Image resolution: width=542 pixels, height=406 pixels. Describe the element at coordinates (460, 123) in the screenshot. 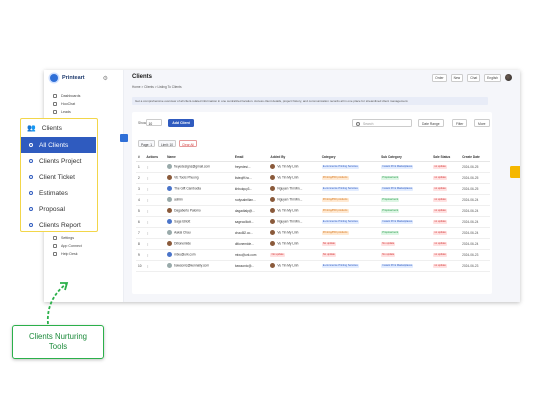

I see `filter-button: Filter` at that location.